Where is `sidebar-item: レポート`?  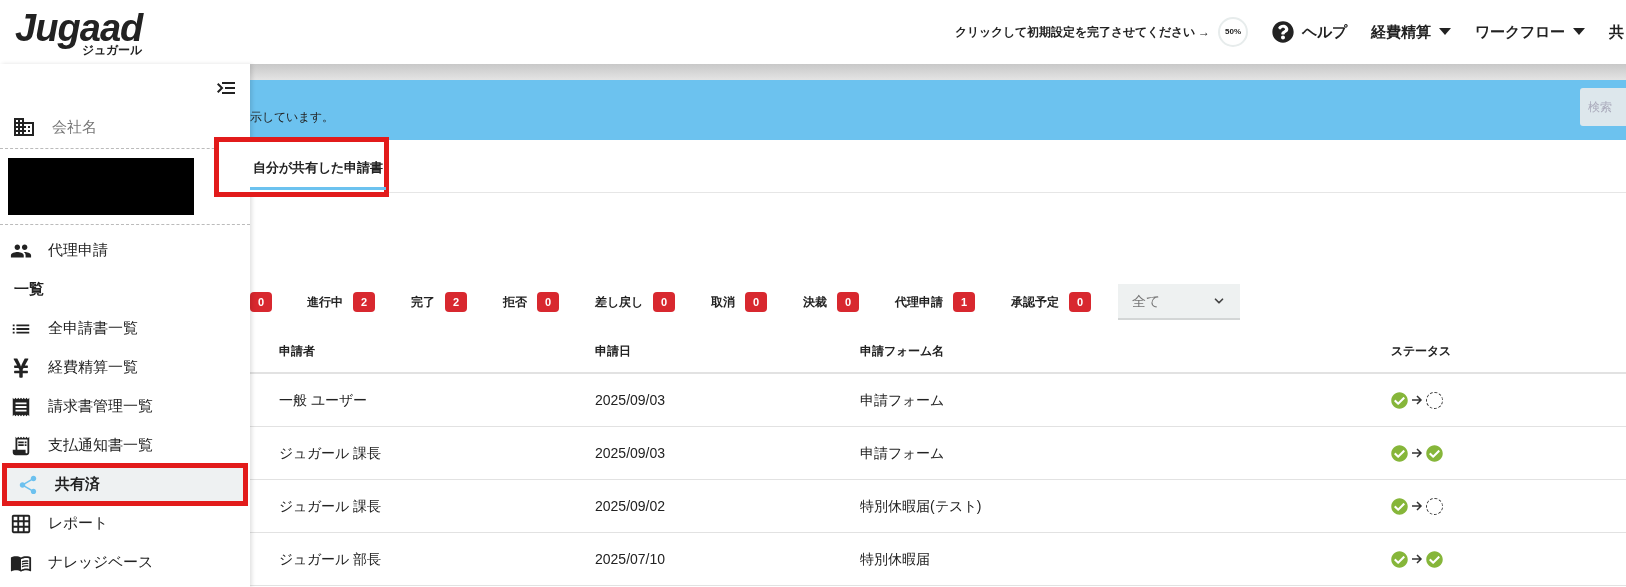
sidebar-item: レポート is located at coordinates (125, 523).